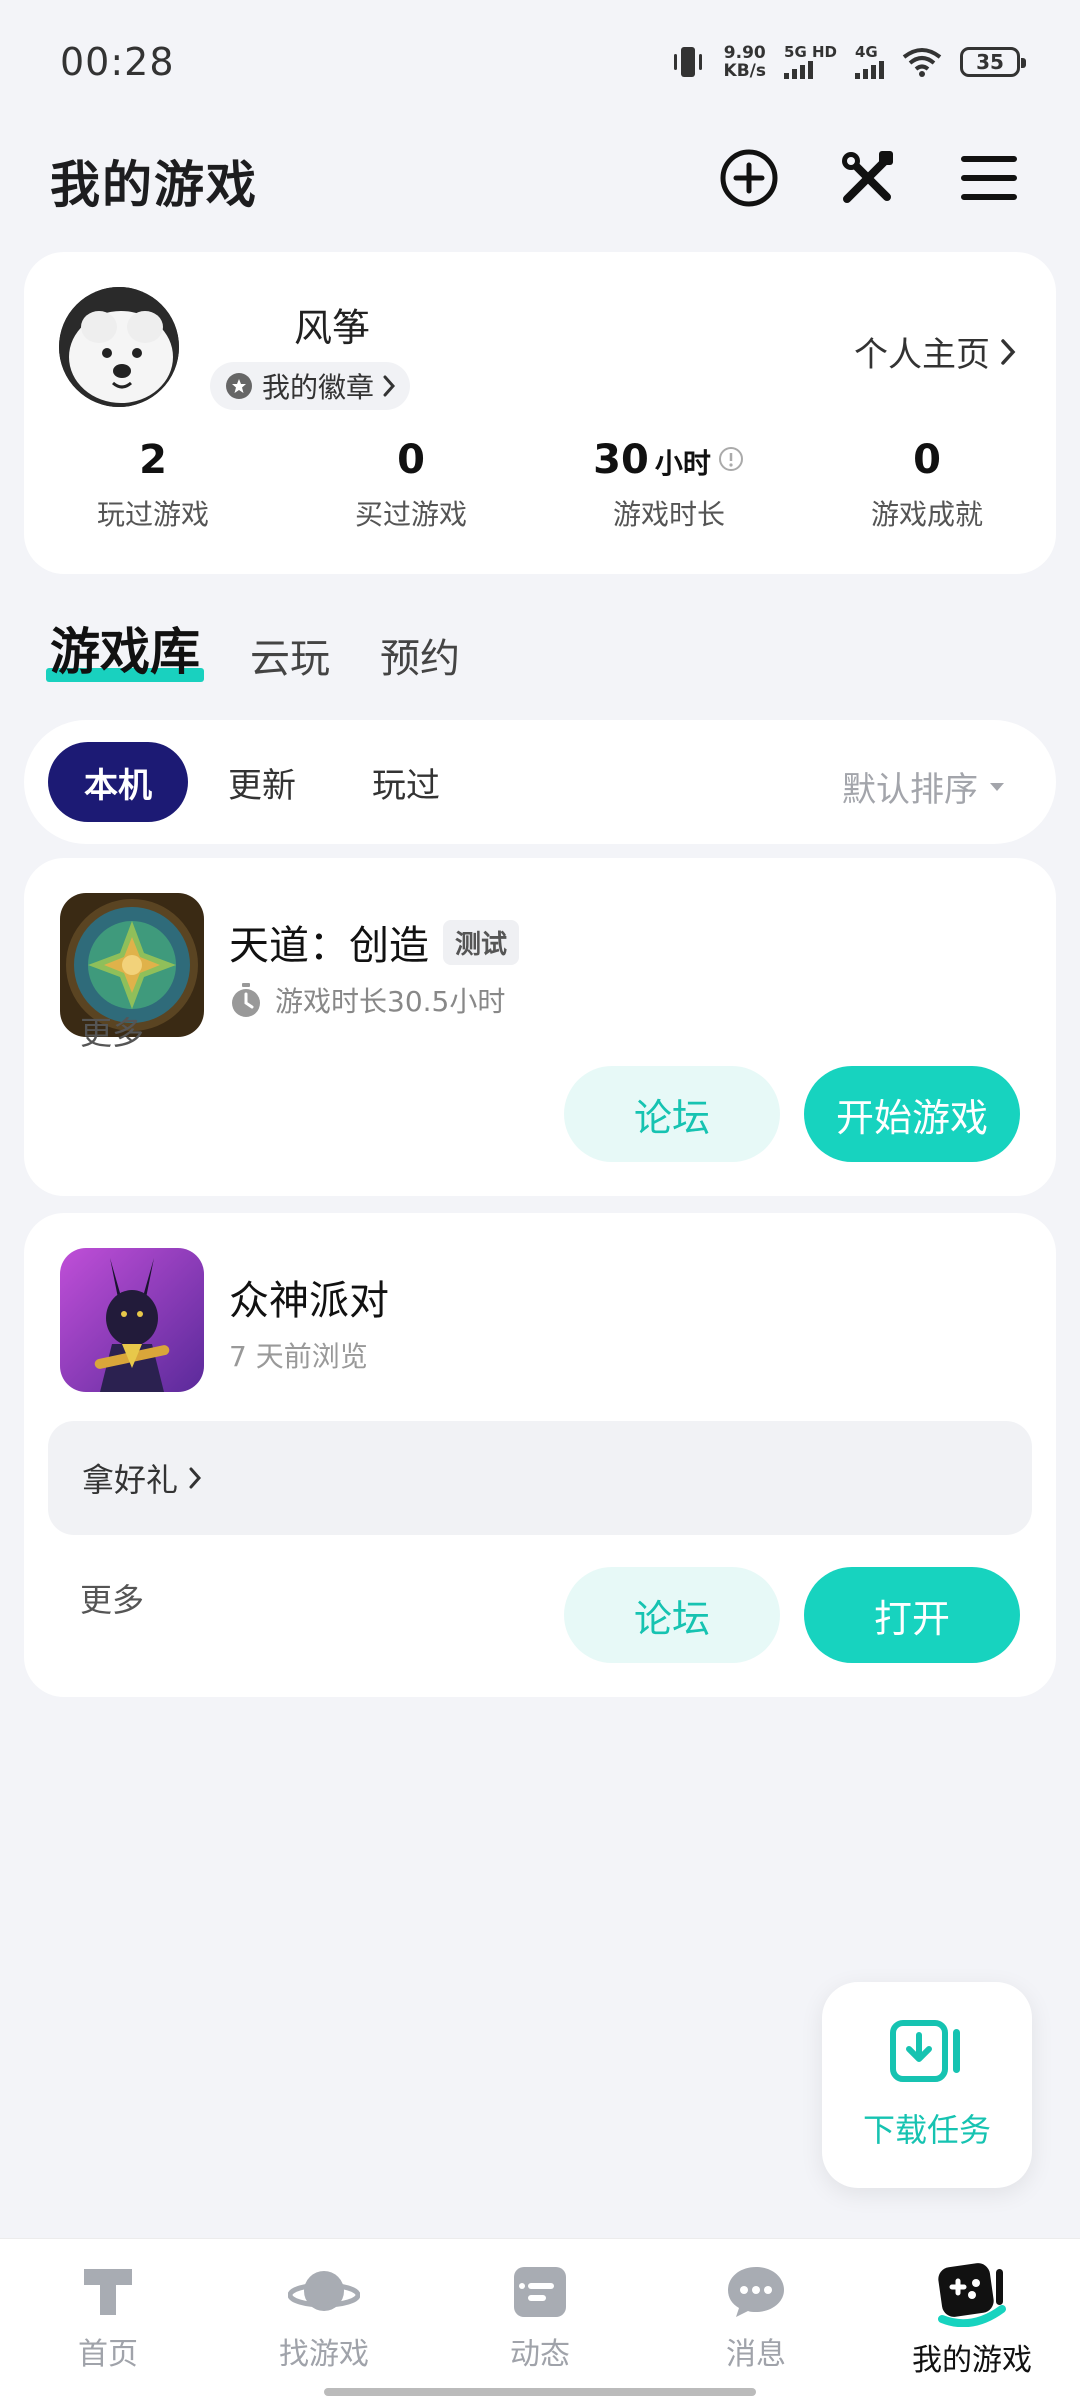 This screenshot has width=1080, height=2400. What do you see at coordinates (406, 782) in the screenshot?
I see `chip-played: 玩过` at bounding box center [406, 782].